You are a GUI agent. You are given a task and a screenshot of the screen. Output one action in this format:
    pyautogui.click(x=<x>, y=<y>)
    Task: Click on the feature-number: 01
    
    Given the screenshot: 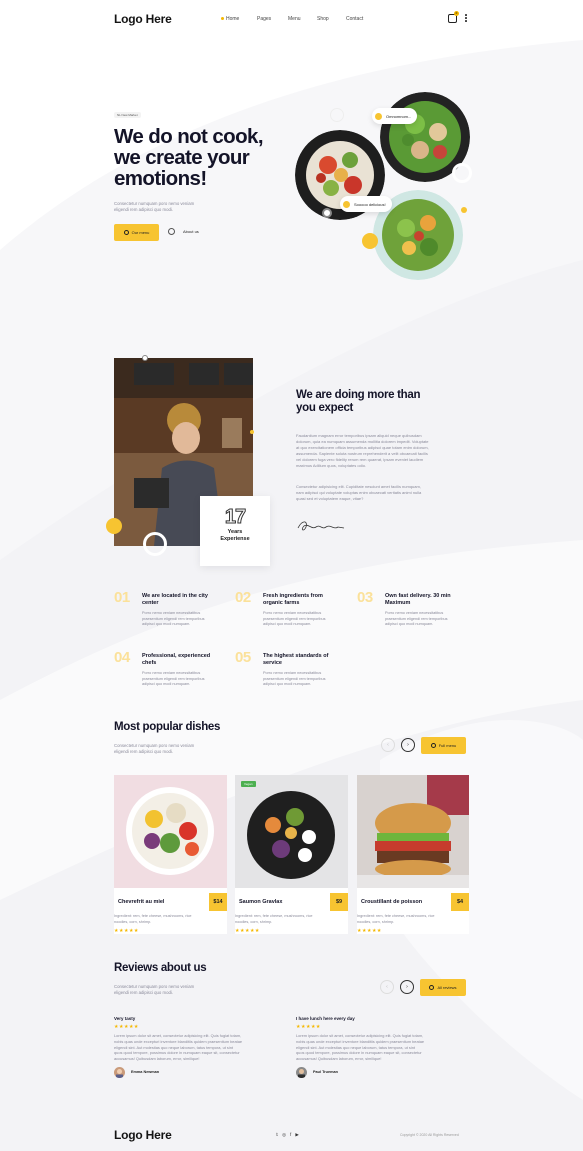 What is the action you would take?
    pyautogui.click(x=122, y=597)
    